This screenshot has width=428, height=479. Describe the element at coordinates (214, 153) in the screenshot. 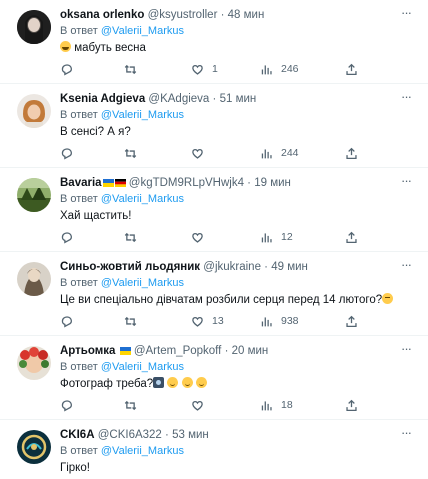

I see `action-bar: 244` at that location.